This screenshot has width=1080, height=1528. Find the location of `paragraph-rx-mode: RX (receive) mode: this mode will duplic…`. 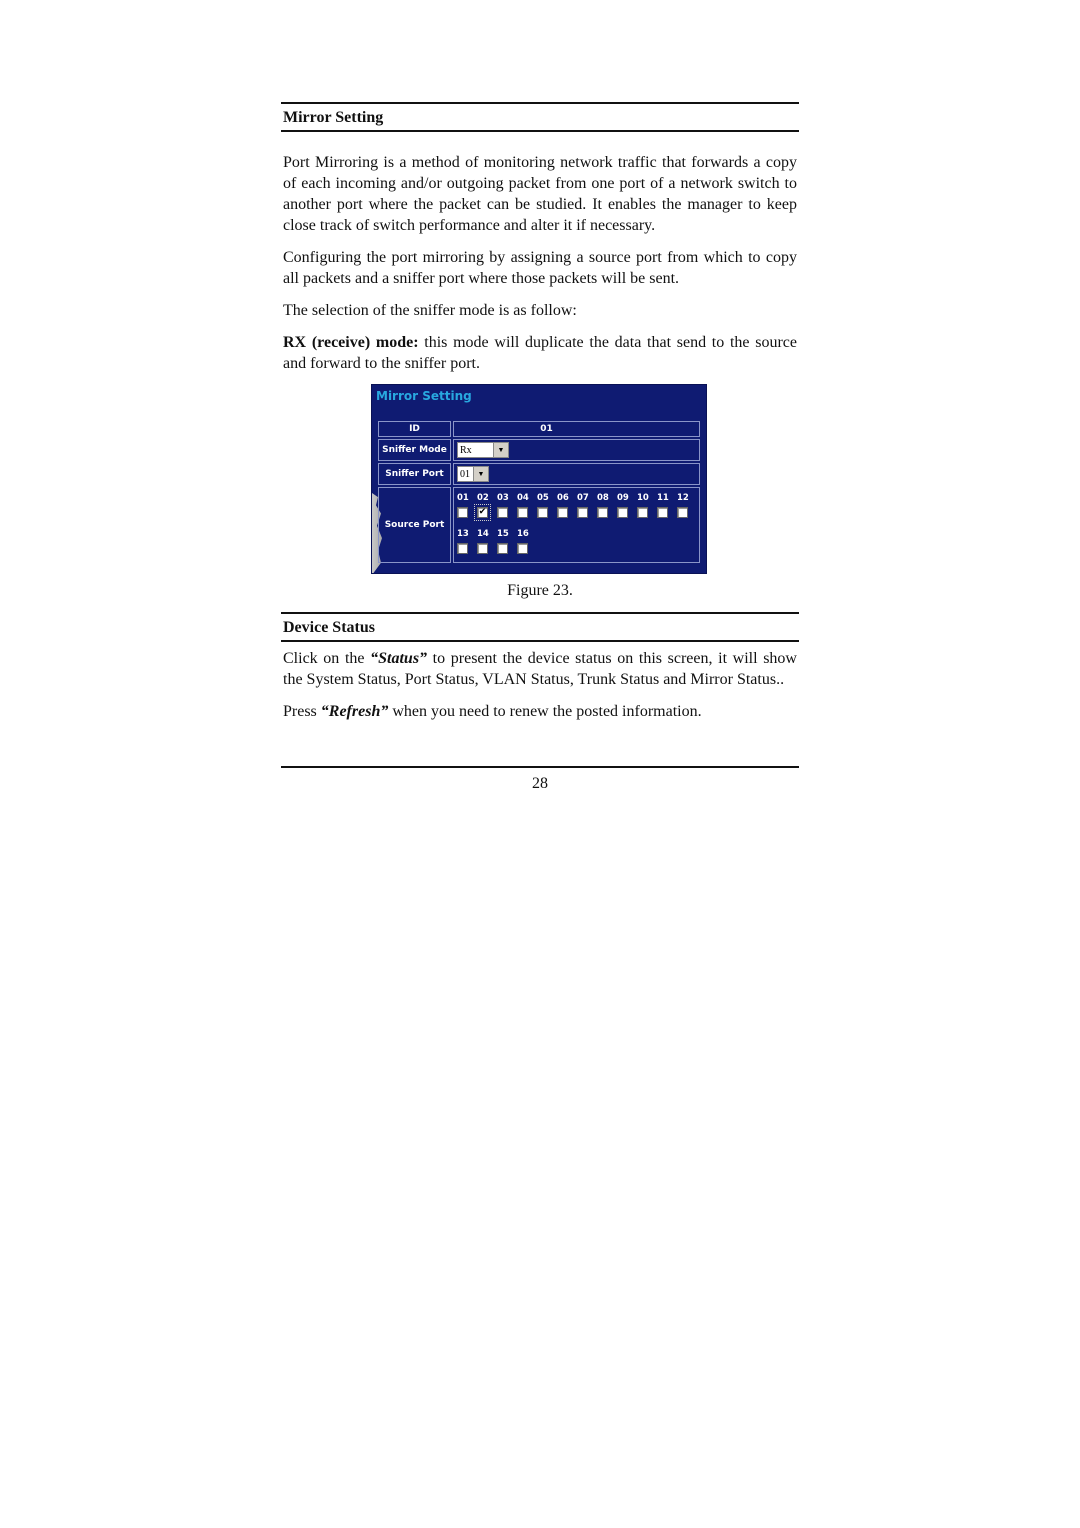

paragraph-rx-mode: RX (receive) mode: this mode will duplic… is located at coordinates (540, 353).